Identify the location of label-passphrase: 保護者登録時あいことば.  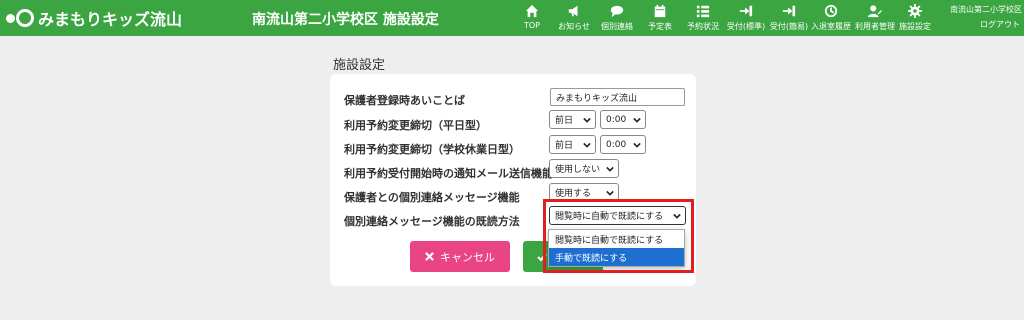
(404, 100).